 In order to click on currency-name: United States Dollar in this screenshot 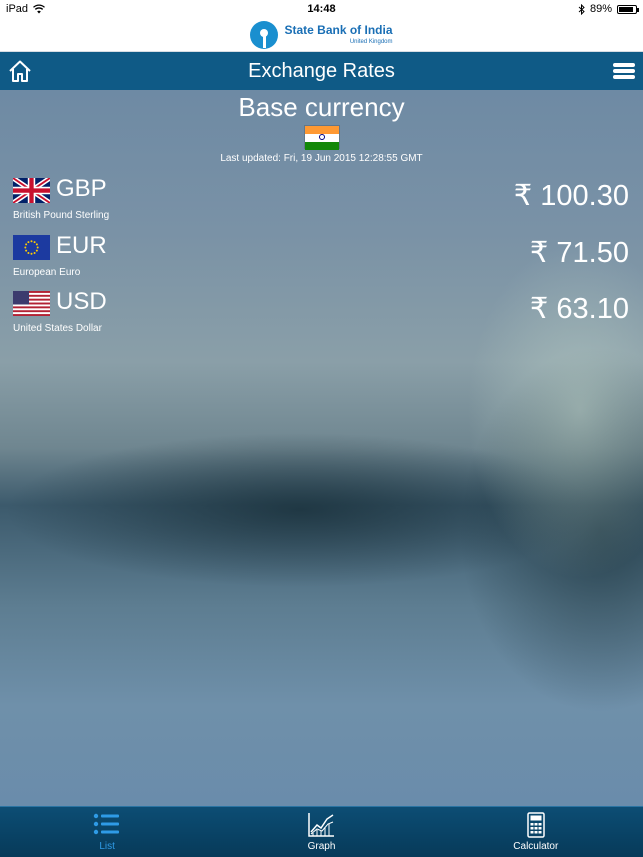, I will do `click(57, 328)`.